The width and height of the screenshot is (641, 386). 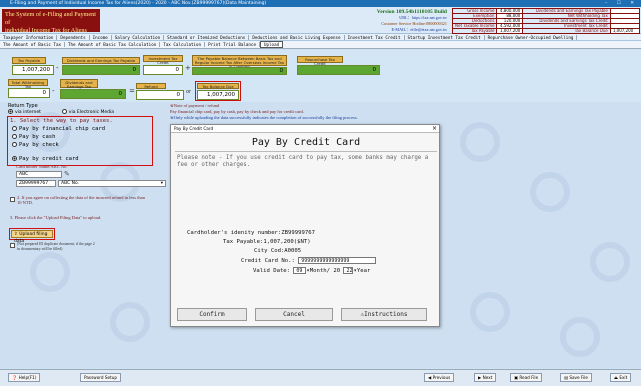 I want to click on menu-item-investment: Investment Tax Credit, so click(x=374, y=37).